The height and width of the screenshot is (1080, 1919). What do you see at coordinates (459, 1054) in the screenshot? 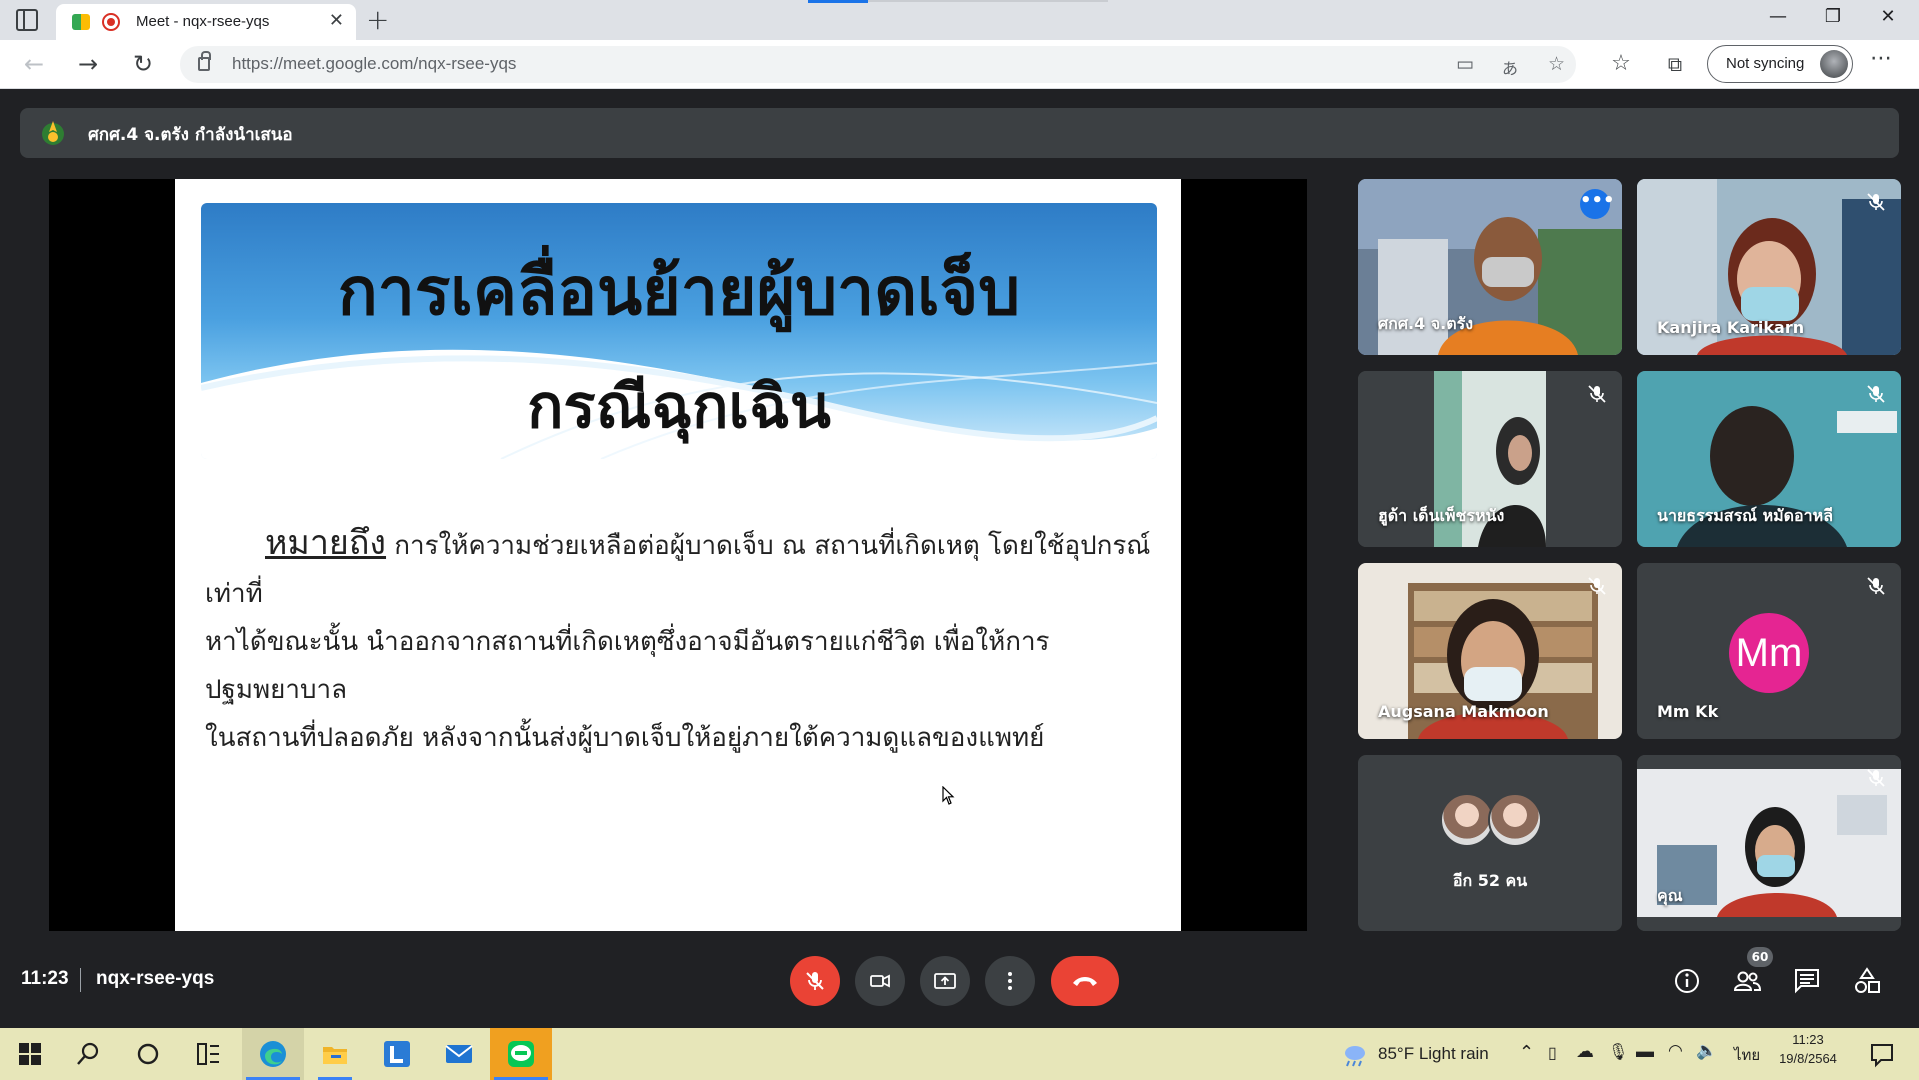
I see `taskbar-app-mail` at bounding box center [459, 1054].